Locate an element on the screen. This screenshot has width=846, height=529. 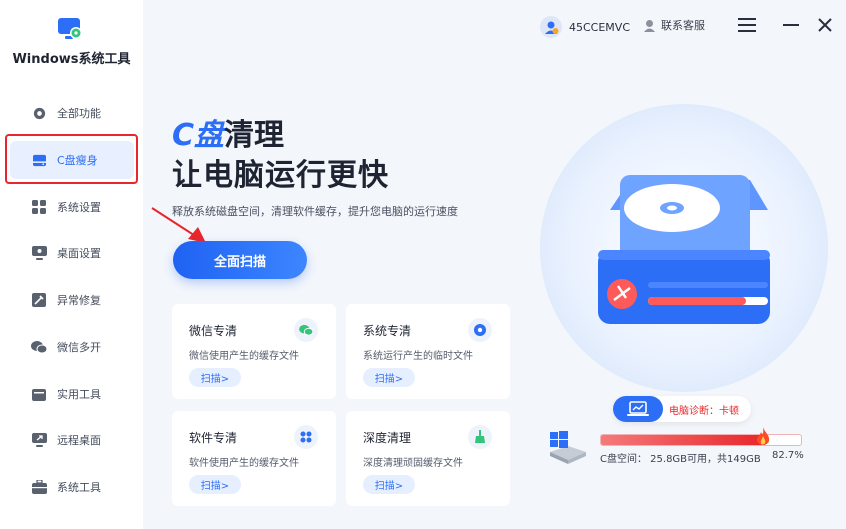
sidebar-item-system-tools: 系统工具 is located at coordinates (72, 487).